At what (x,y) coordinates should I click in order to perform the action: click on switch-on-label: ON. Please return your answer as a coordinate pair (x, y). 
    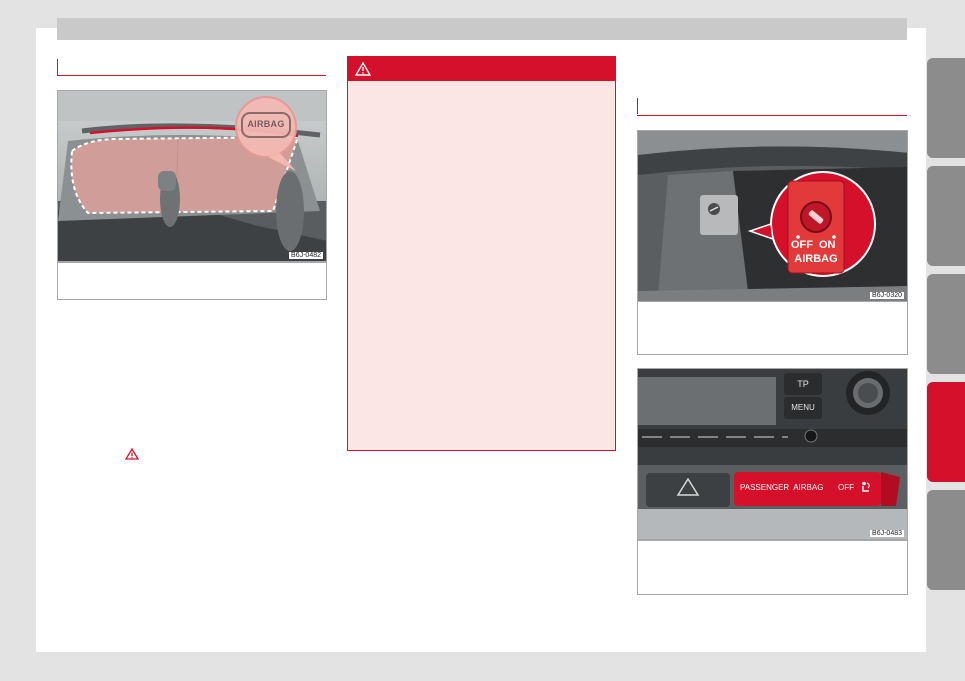
    Looking at the image, I should click on (827, 245).